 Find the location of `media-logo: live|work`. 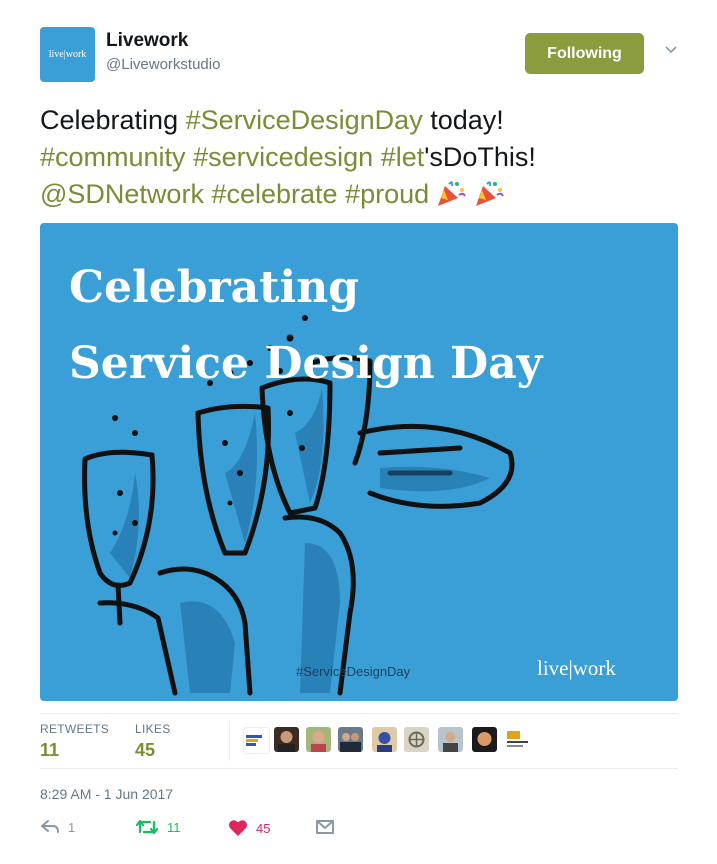

media-logo: live|work is located at coordinates (576, 668).